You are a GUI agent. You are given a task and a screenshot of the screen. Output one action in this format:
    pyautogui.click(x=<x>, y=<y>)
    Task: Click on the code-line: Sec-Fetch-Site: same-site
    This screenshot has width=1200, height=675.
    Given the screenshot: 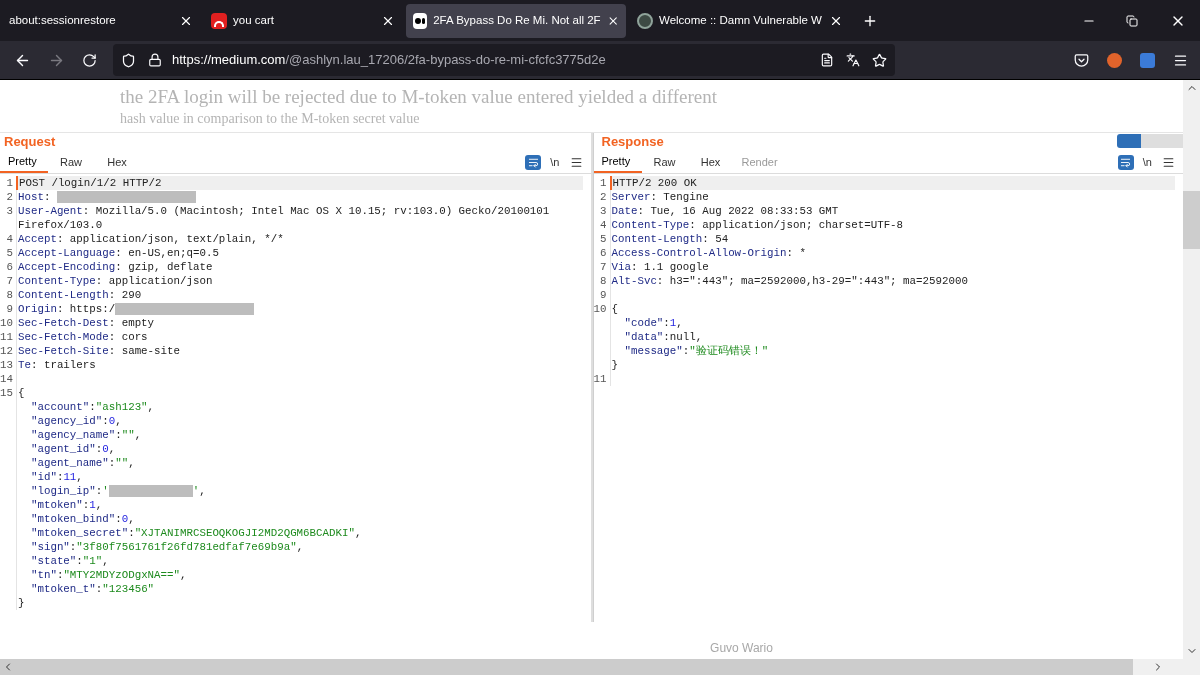 What is the action you would take?
    pyautogui.click(x=99, y=351)
    